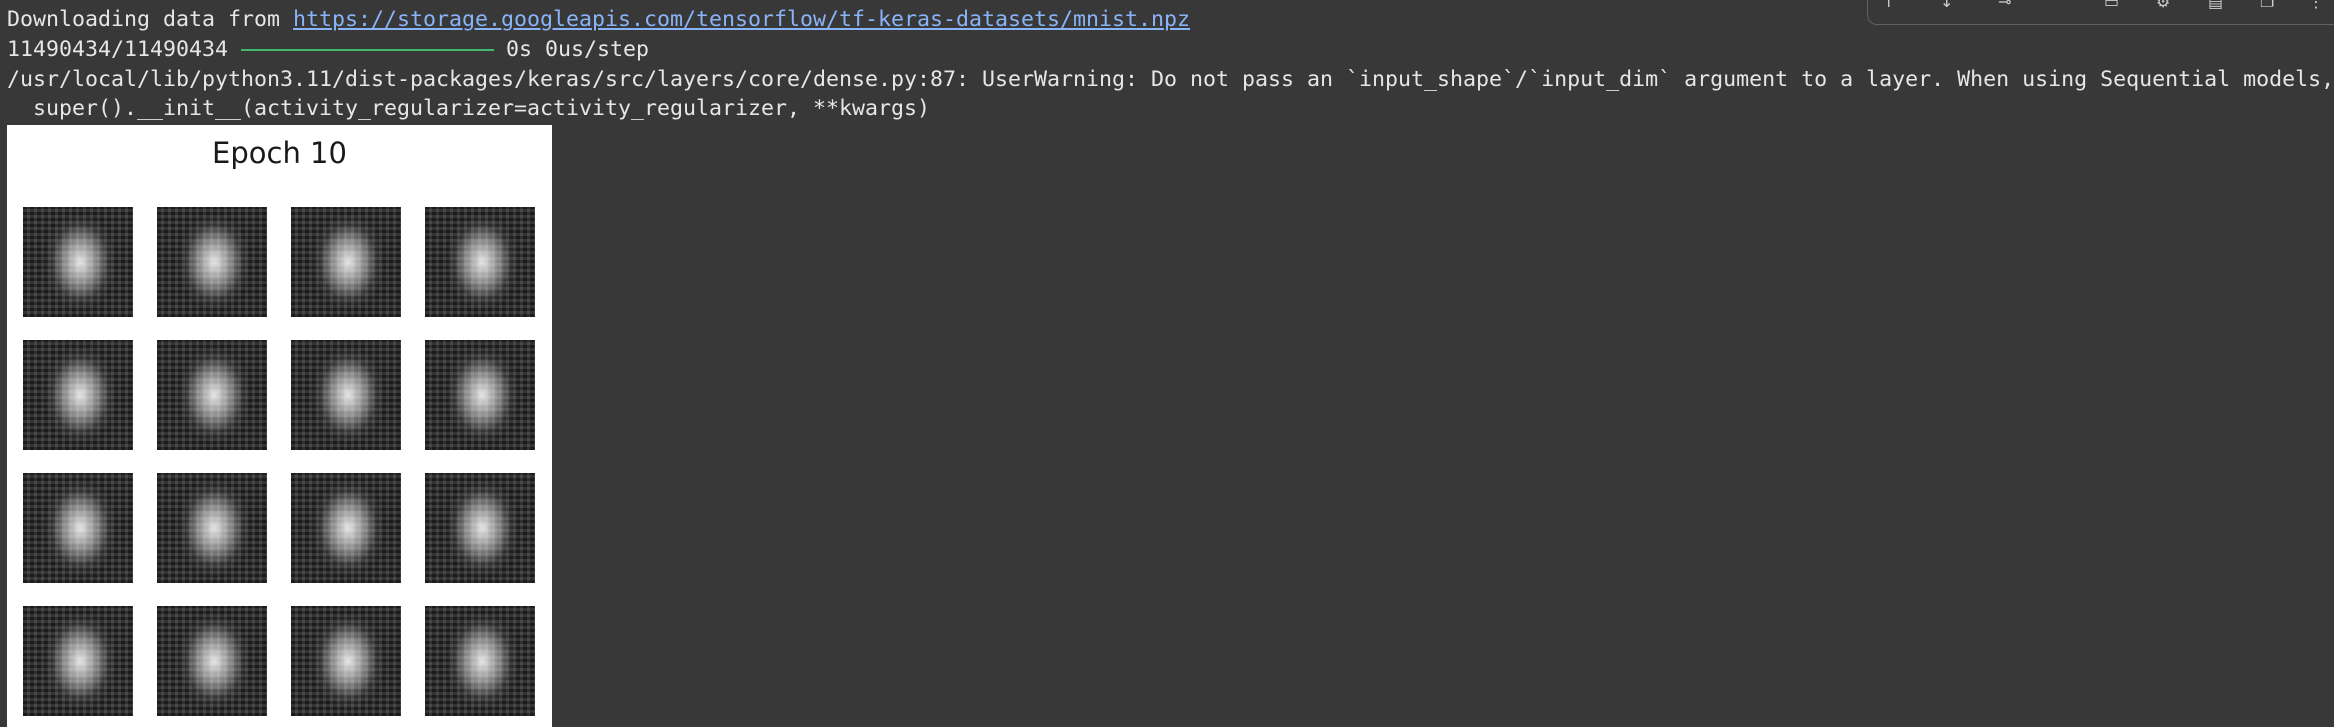 This screenshot has width=2334, height=727. I want to click on progress-timing: 0s 0us/step, so click(578, 49).